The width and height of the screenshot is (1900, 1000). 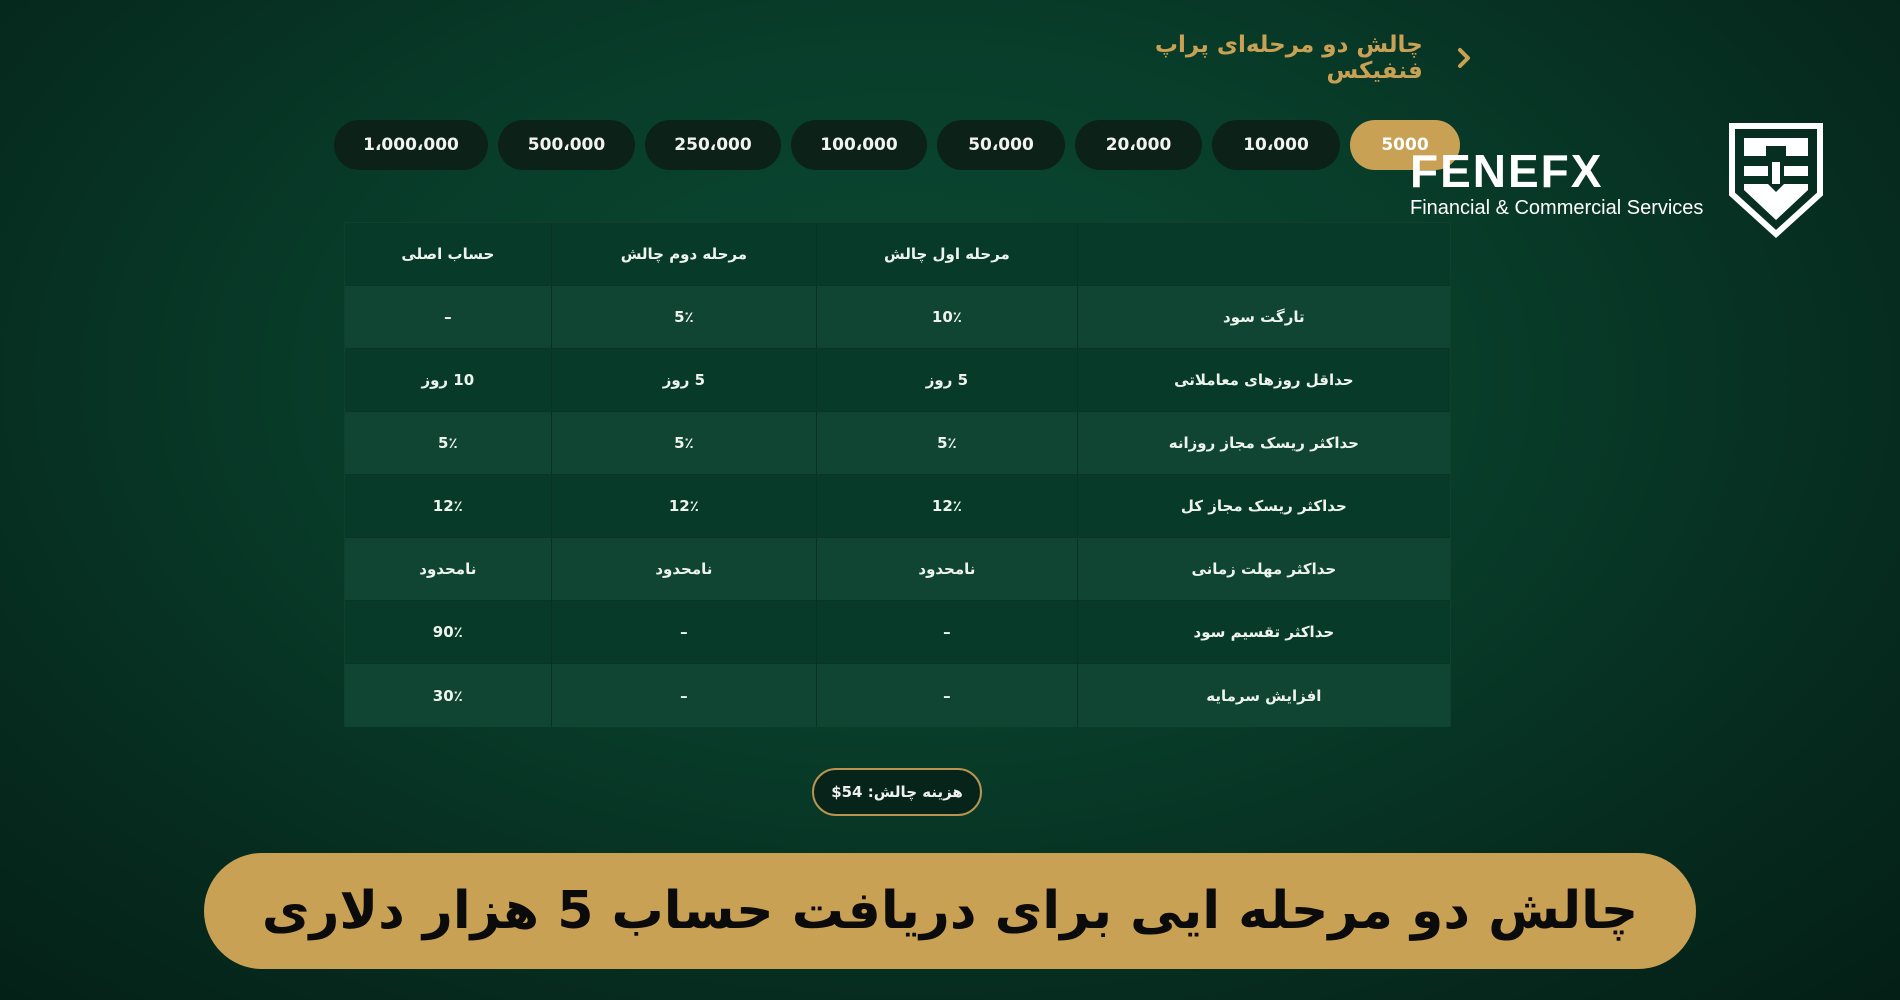 I want to click on tab-amount-20000: 20،000, so click(x=1138, y=145).